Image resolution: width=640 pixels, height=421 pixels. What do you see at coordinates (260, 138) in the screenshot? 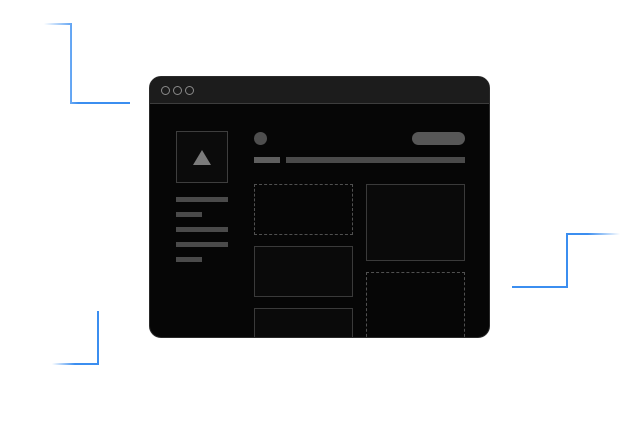
I see `avatar-placeholder` at bounding box center [260, 138].